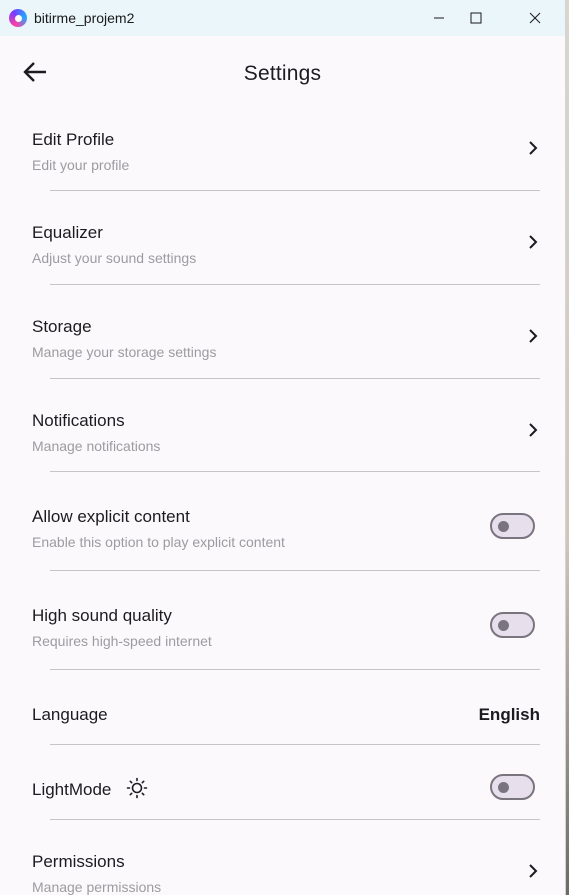 This screenshot has height=895, width=569. What do you see at coordinates (122, 641) in the screenshot?
I see `item-subtitle: Requires high-speed internet` at bounding box center [122, 641].